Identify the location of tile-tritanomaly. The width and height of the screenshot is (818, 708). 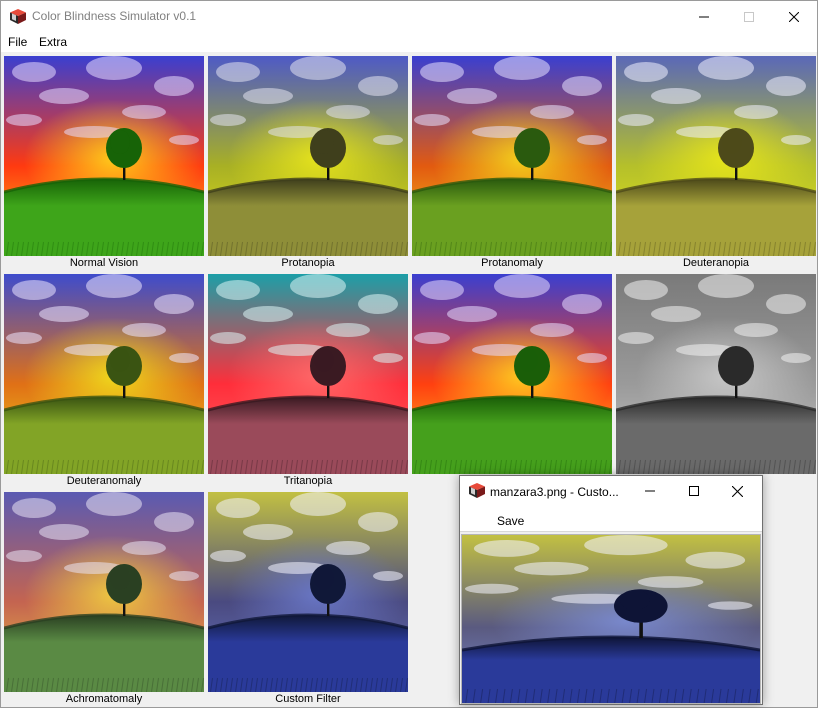
(512, 374).